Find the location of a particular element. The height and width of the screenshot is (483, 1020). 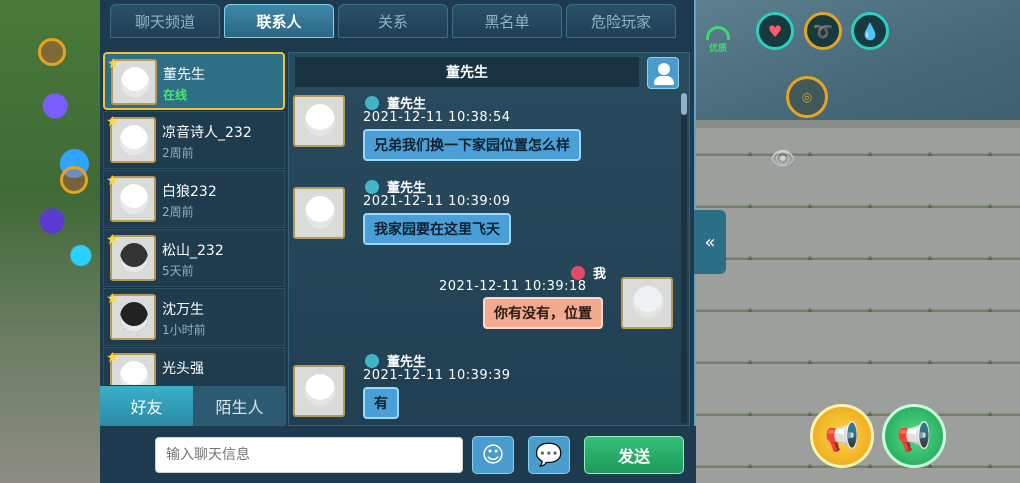

contact-item: ★ 光头强 is located at coordinates (194, 366).